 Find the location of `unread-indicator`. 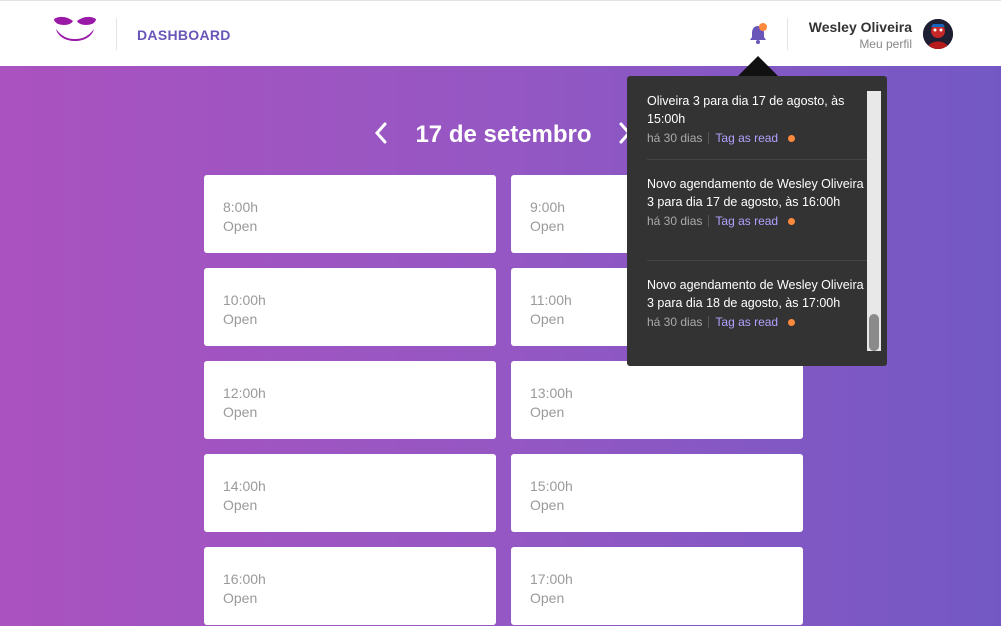

unread-indicator is located at coordinates (763, 27).